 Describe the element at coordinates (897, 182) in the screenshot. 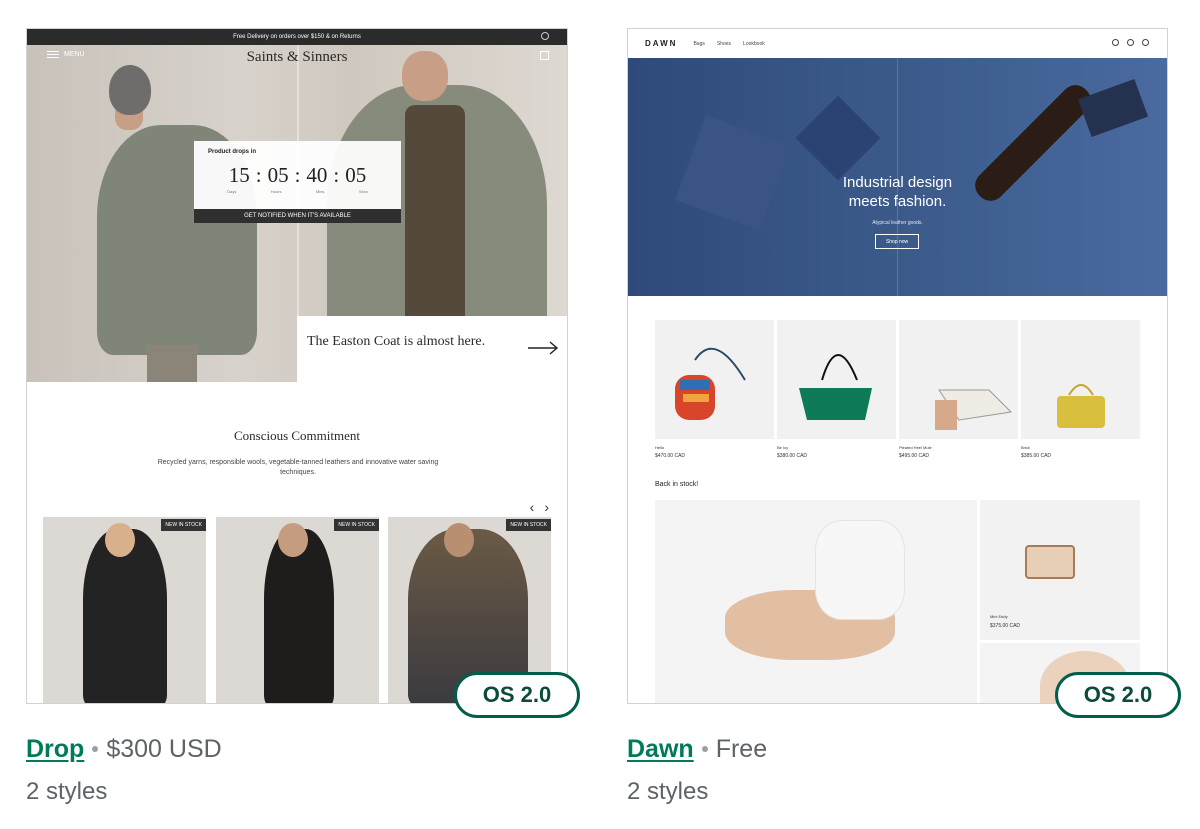

I see `hero-title-line: Industrial design` at that location.